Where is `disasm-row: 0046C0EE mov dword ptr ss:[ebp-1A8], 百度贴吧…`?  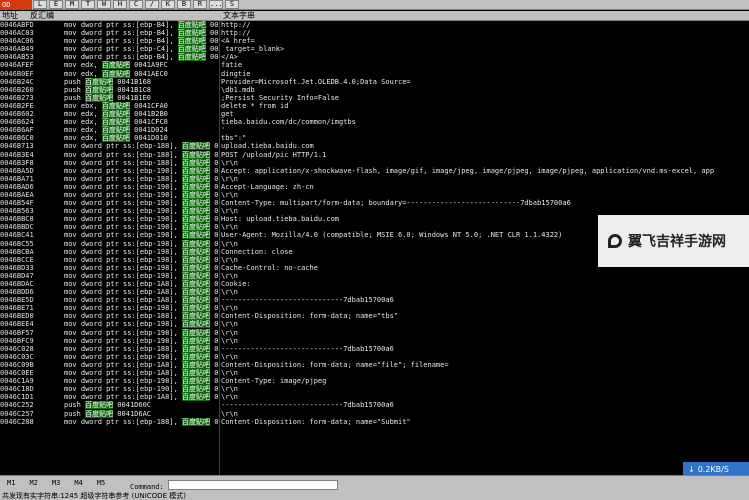 disasm-row: 0046C0EE mov dword ptr ss:[ebp-1A8], 百度贴吧… is located at coordinates (109, 373).